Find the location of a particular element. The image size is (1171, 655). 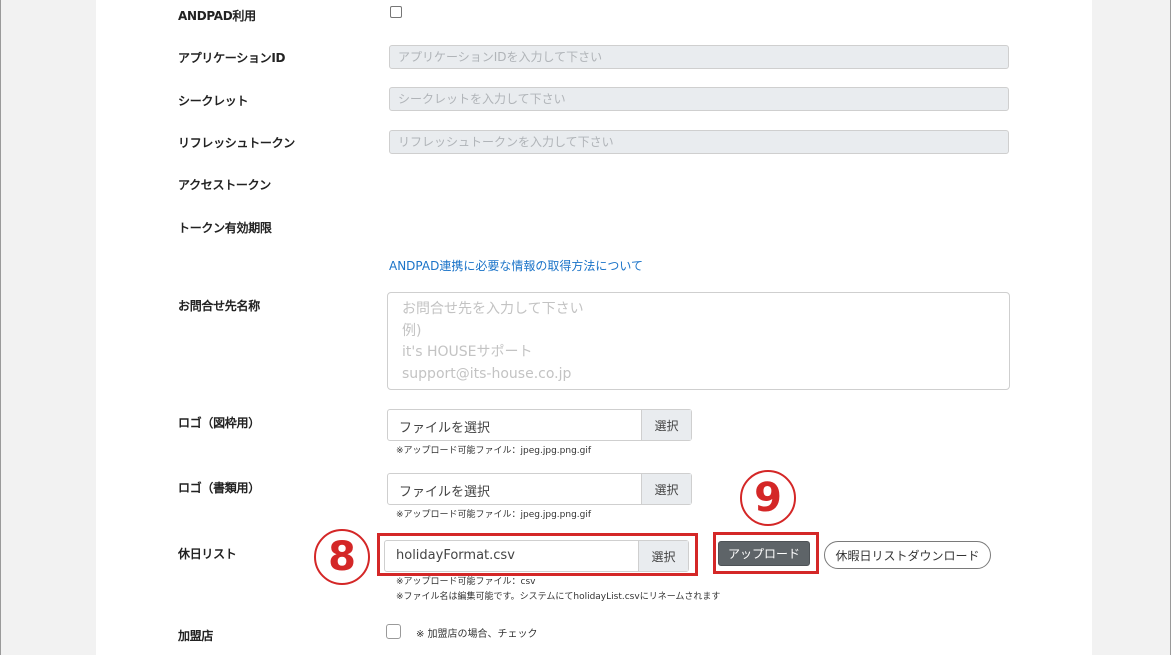

contact-label: お問合せ先名称 is located at coordinates (219, 306).